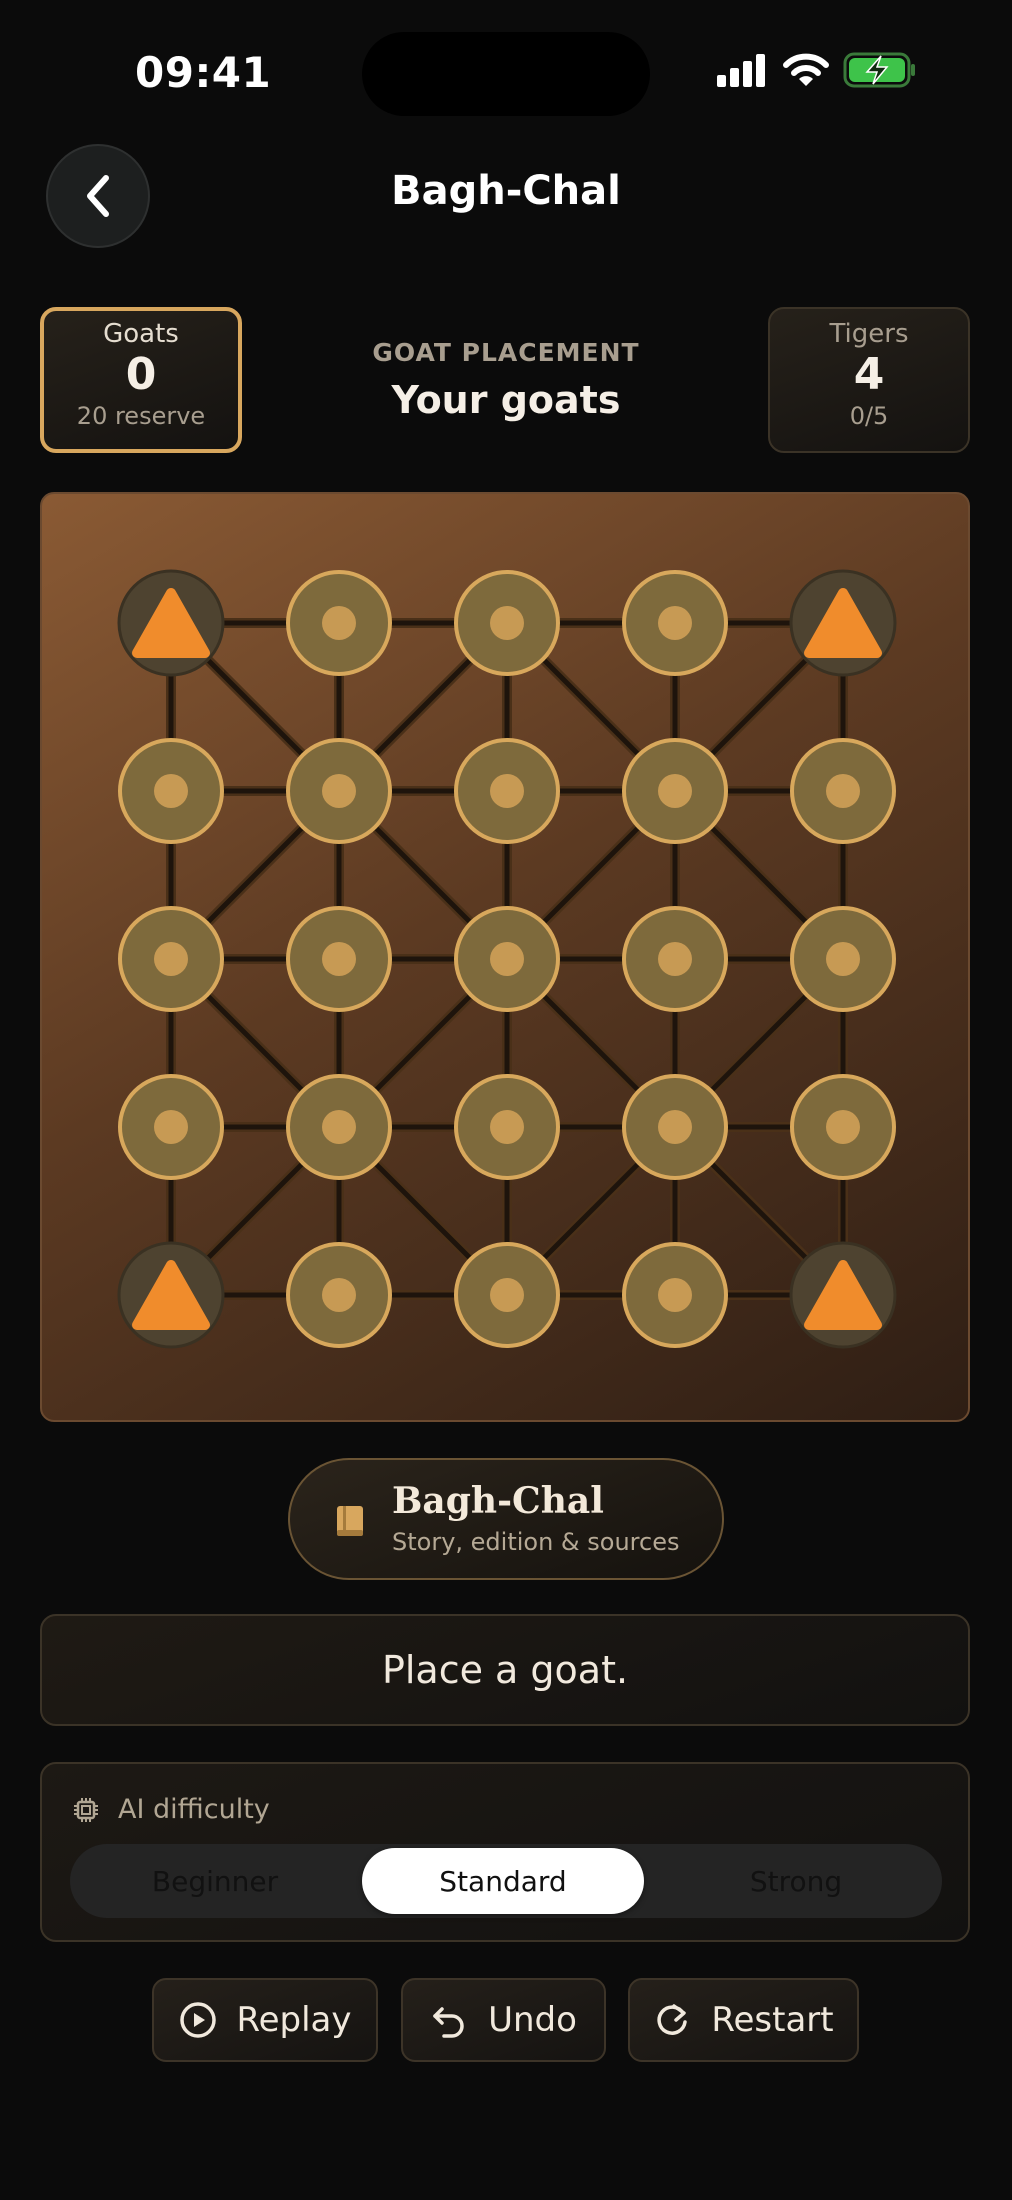 This screenshot has height=2200, width=1012. I want to click on lore-button: Bagh-Chal Story, edition & sources, so click(506, 1519).